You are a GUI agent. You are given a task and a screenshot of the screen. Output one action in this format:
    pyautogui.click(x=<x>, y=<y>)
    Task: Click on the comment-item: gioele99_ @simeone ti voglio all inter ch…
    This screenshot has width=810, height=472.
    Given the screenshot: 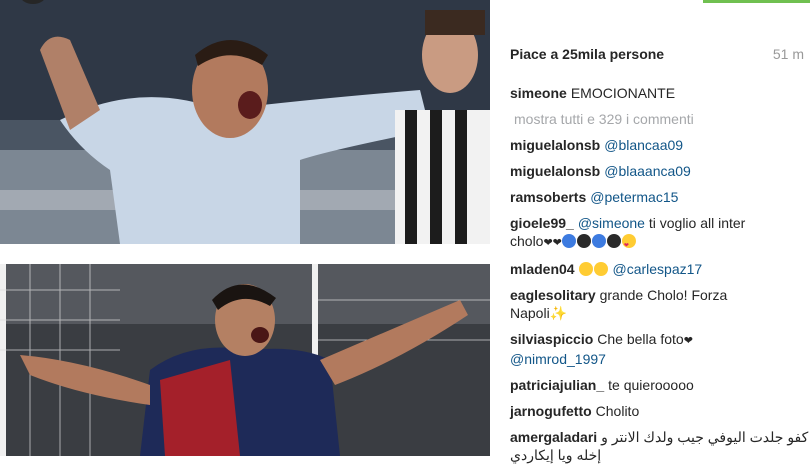 What is the action you would take?
    pyautogui.click(x=660, y=234)
    